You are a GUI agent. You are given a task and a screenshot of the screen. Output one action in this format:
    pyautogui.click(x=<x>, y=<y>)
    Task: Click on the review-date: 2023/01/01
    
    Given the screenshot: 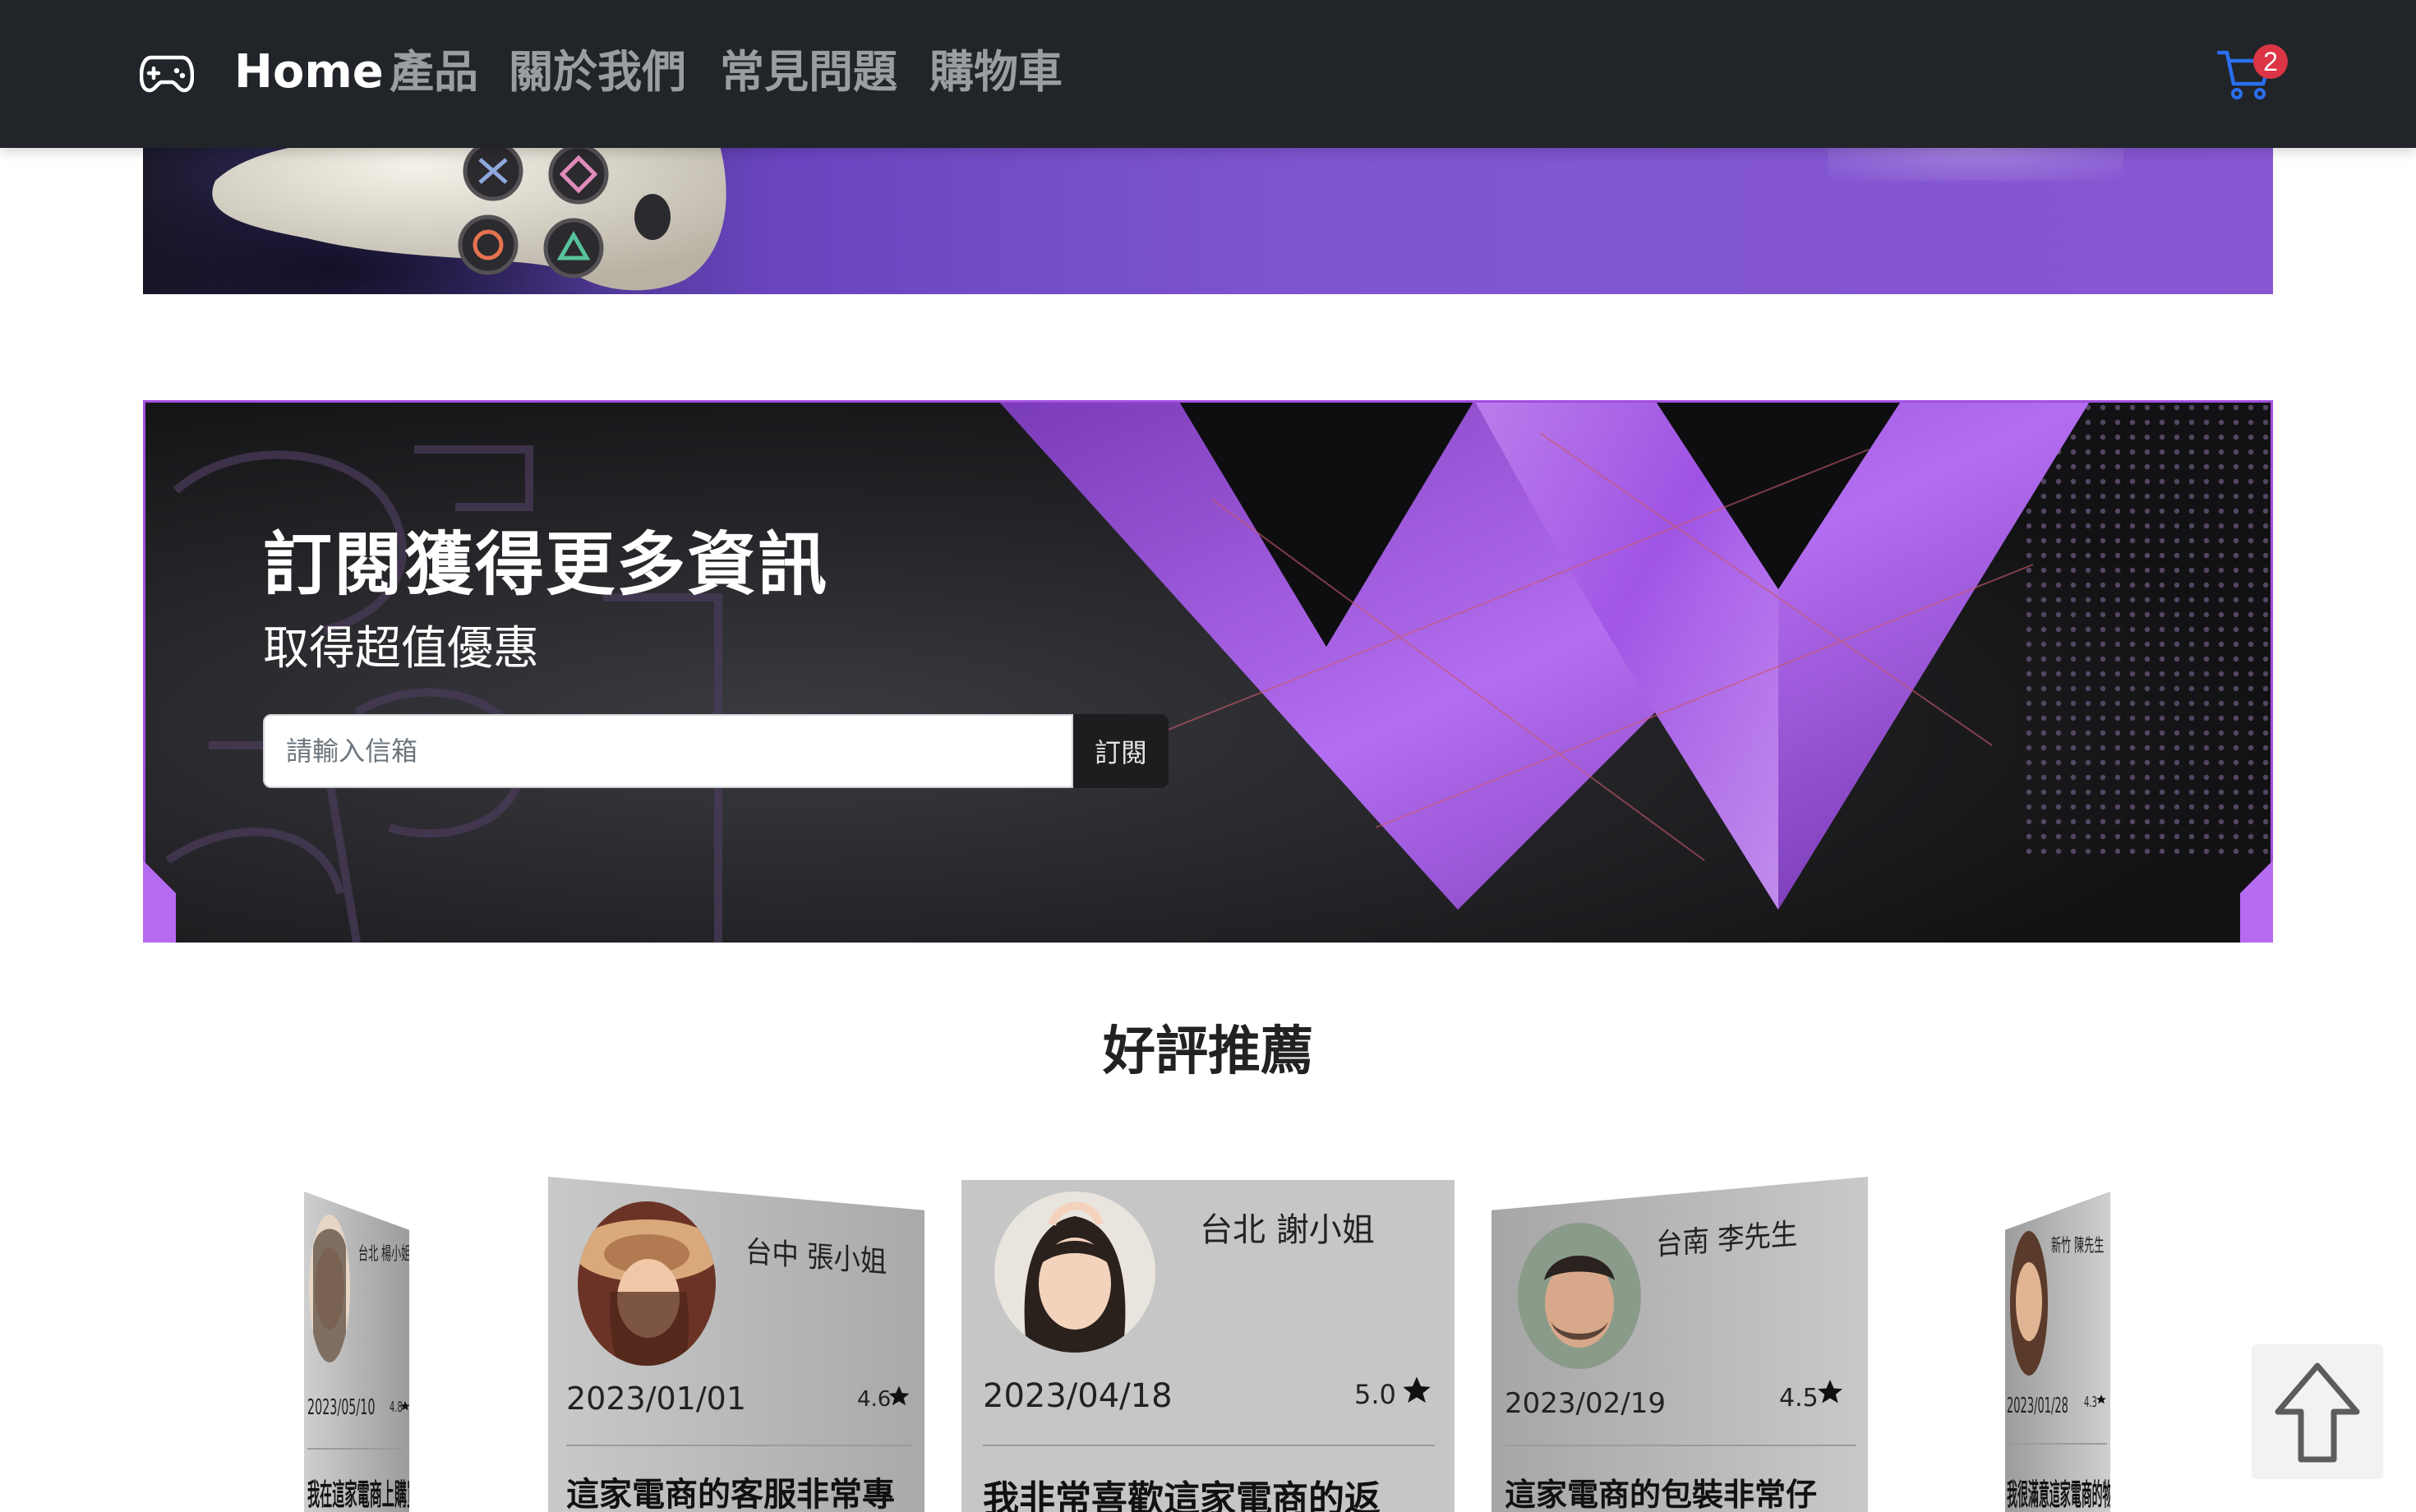 What is the action you would take?
    pyautogui.click(x=656, y=1399)
    